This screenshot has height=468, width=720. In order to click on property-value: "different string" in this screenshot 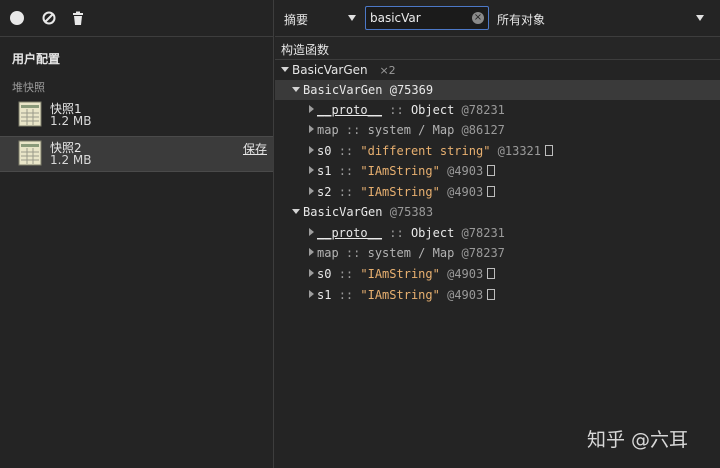, I will do `click(425, 151)`.